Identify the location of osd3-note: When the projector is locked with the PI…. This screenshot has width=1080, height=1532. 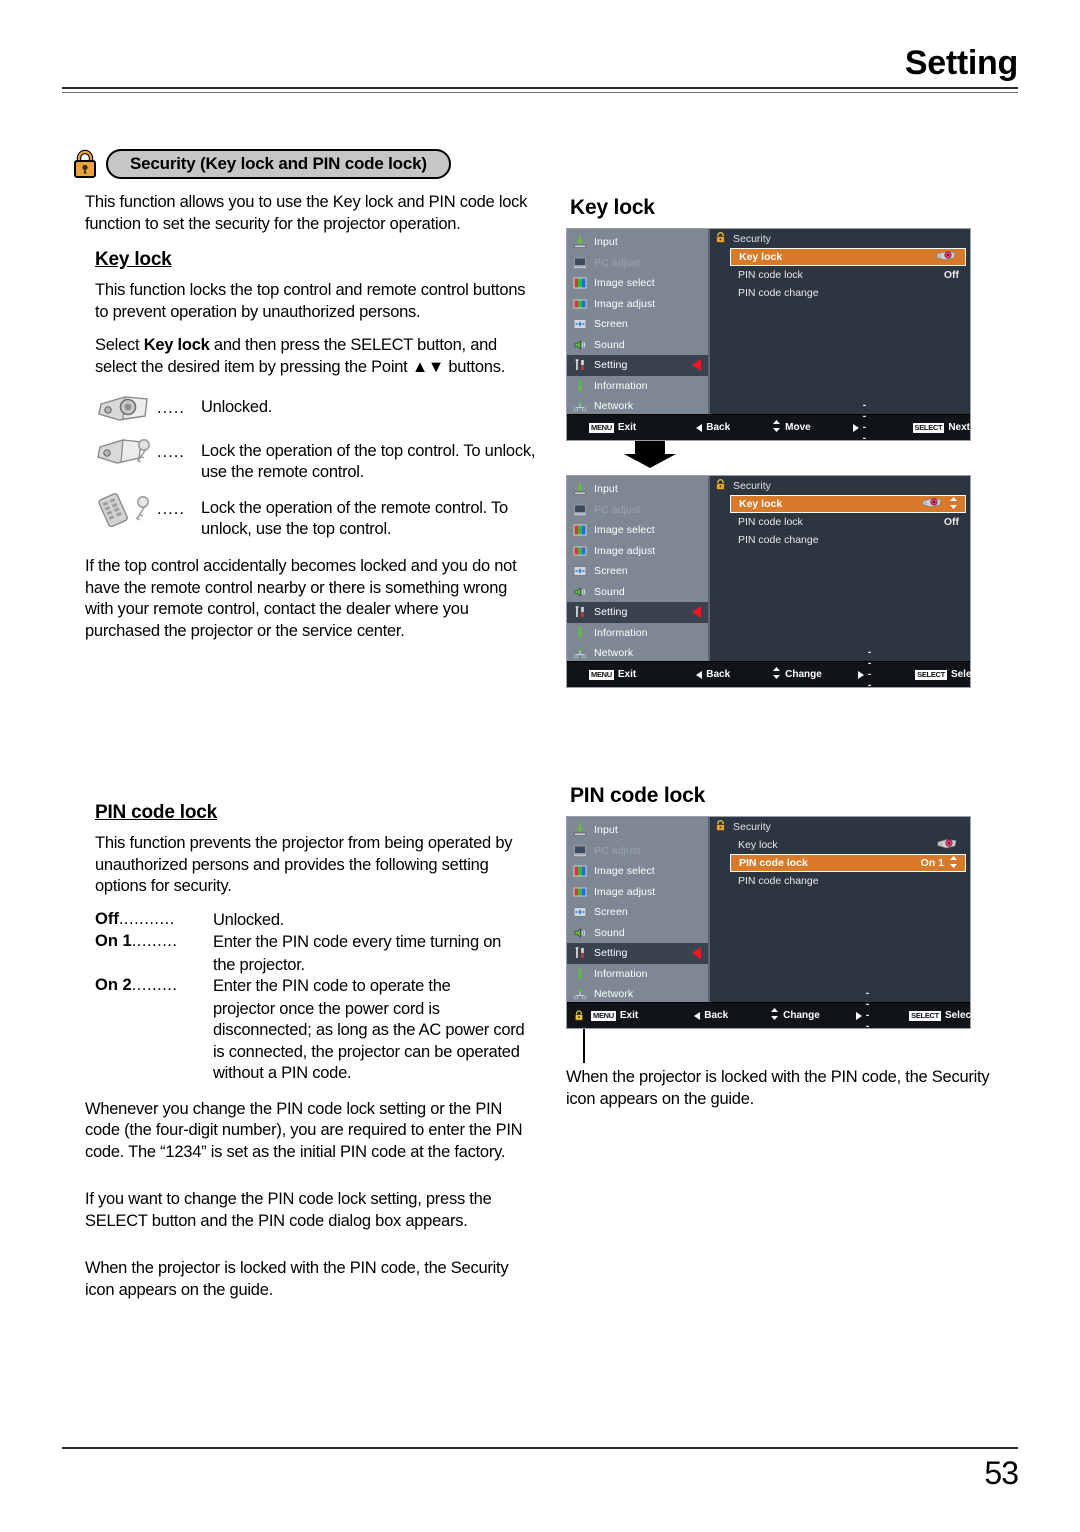
(778, 1088).